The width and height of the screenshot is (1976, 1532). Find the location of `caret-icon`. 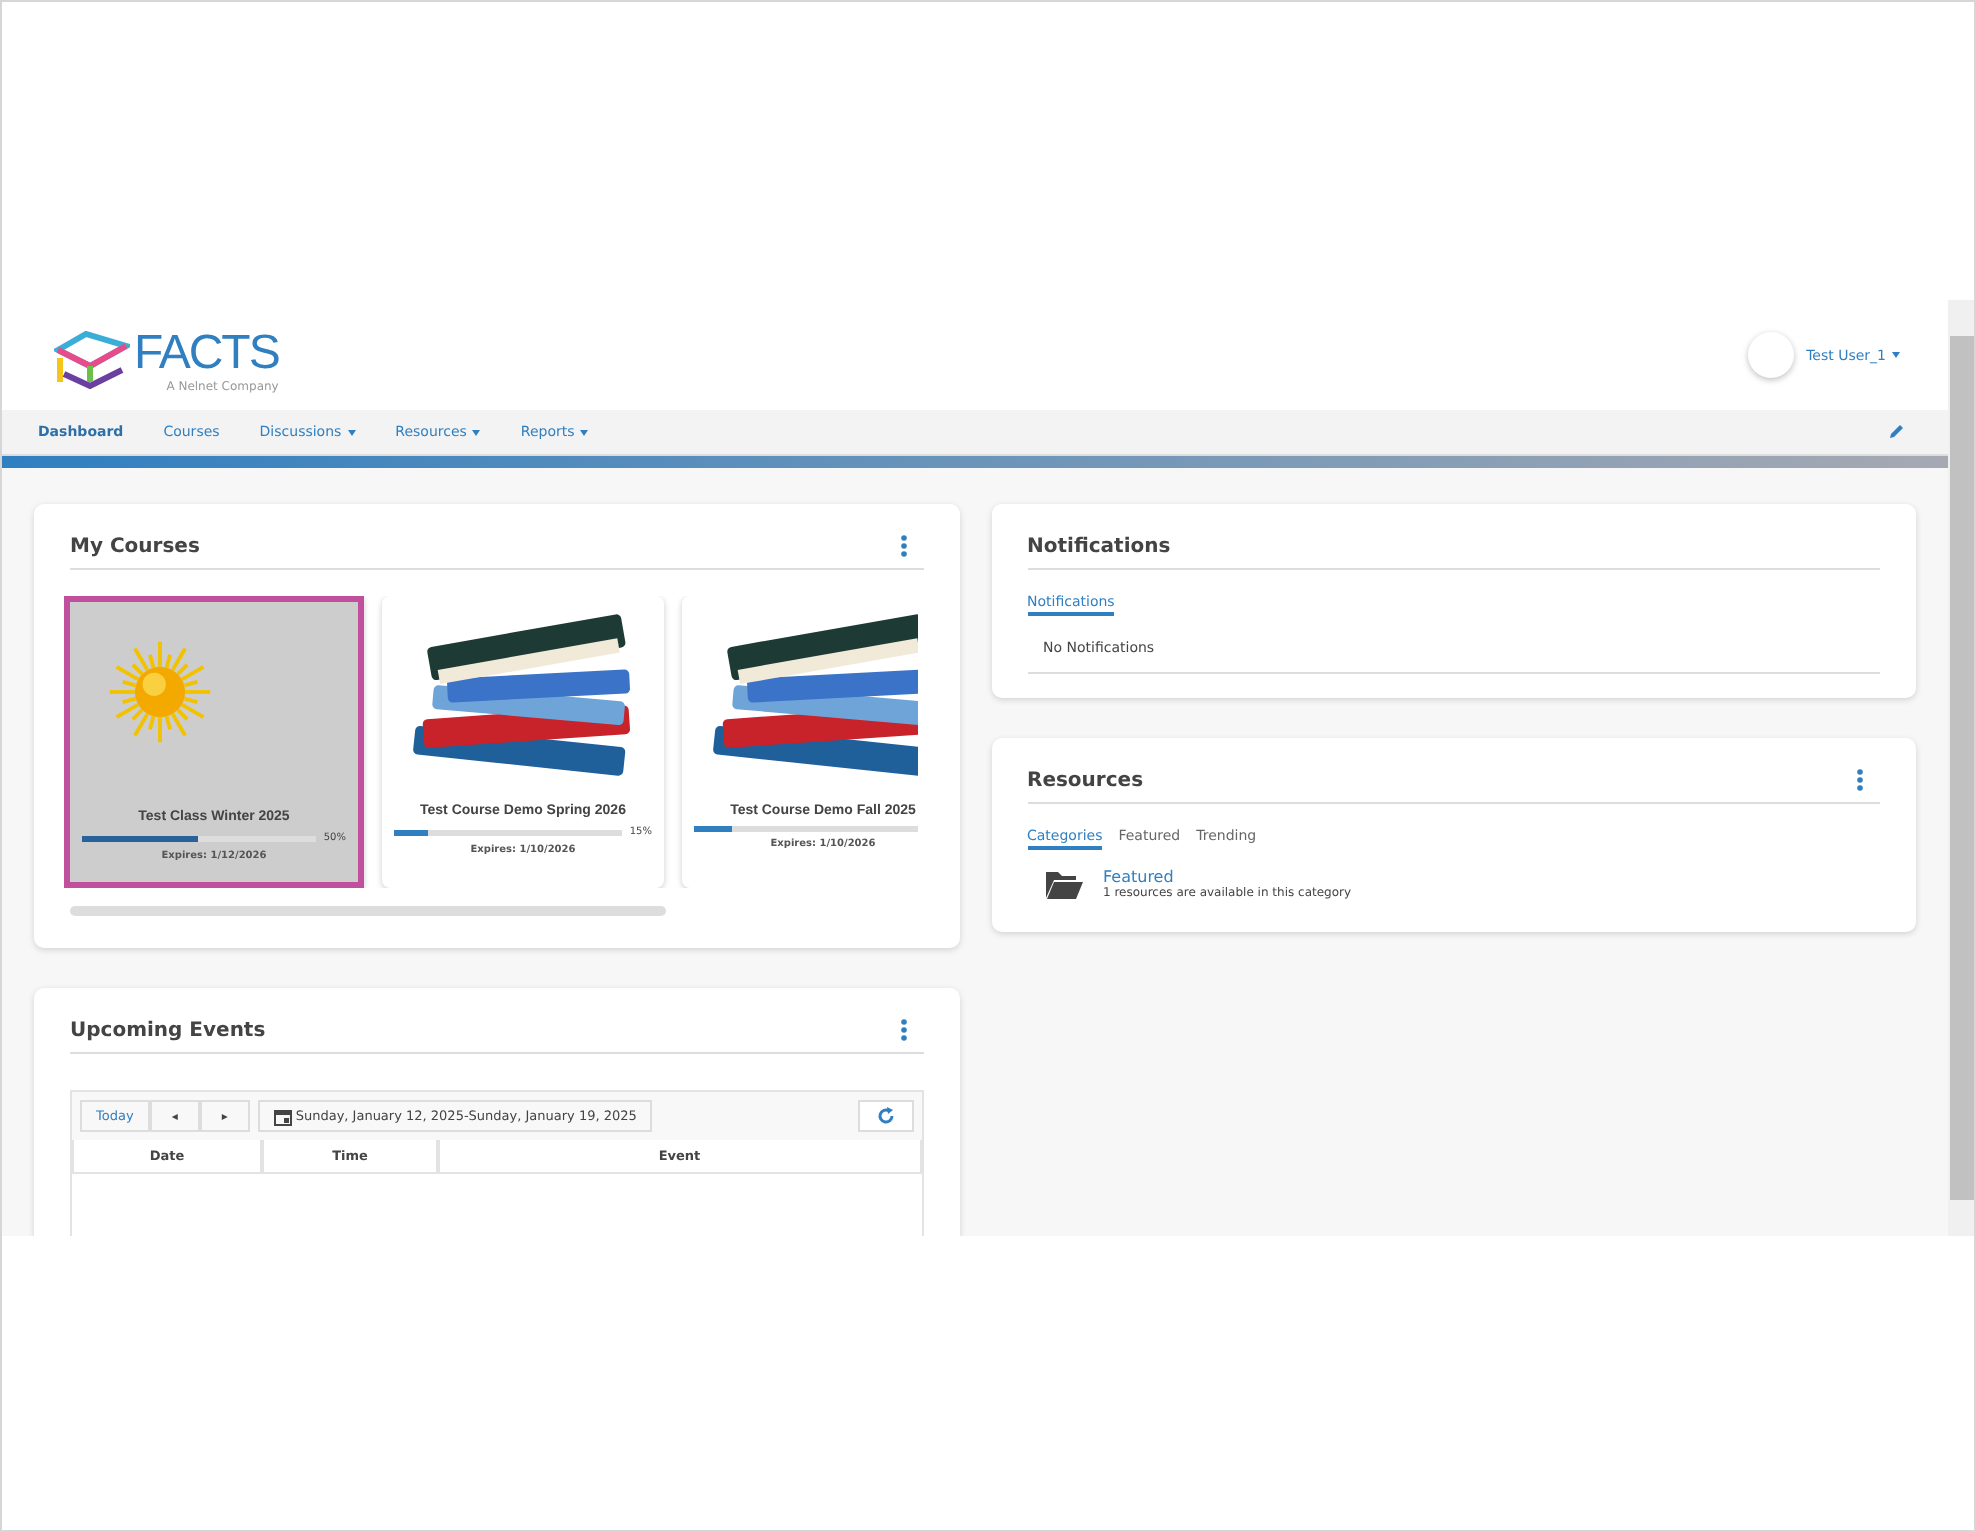

caret-icon is located at coordinates (1896, 355).